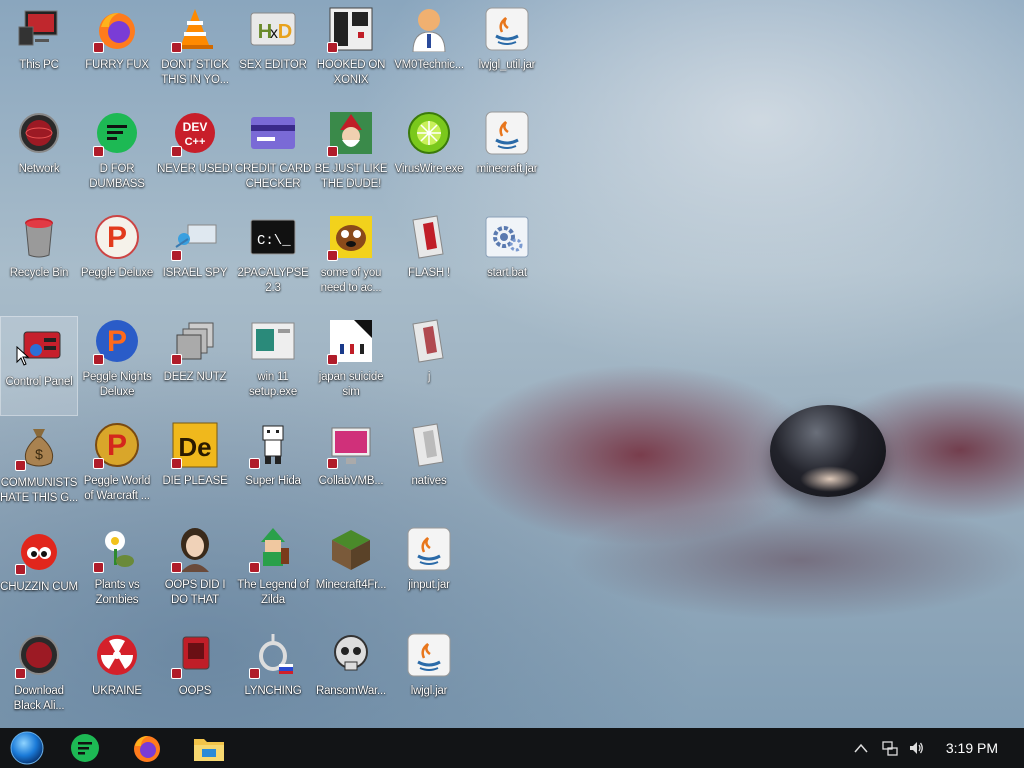 The height and width of the screenshot is (768, 1024). Describe the element at coordinates (117, 691) in the screenshot. I see `desktop-icon-label: UKRAINE` at that location.